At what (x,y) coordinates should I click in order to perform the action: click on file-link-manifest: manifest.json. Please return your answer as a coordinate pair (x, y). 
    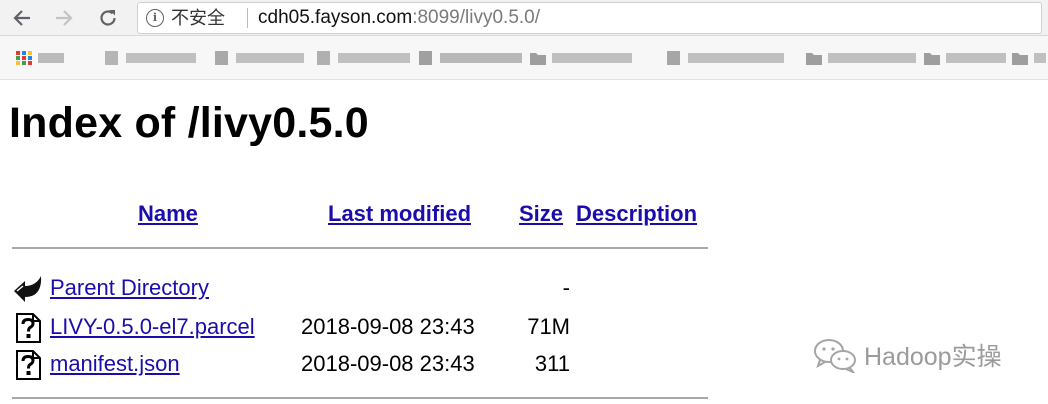
    Looking at the image, I should click on (115, 364).